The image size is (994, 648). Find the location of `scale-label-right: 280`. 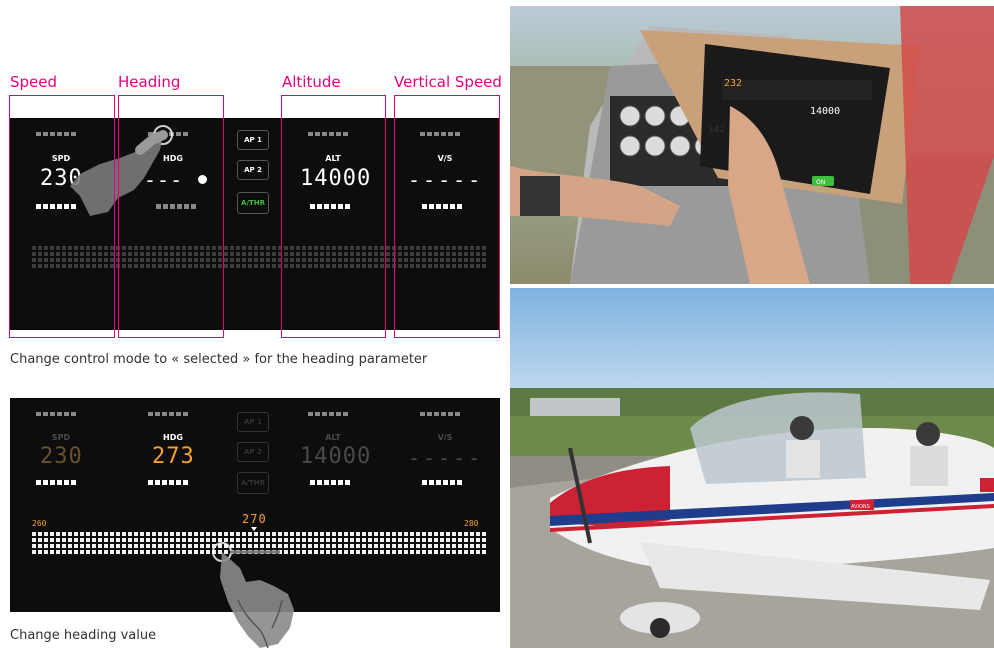

scale-label-right: 280 is located at coordinates (471, 523).